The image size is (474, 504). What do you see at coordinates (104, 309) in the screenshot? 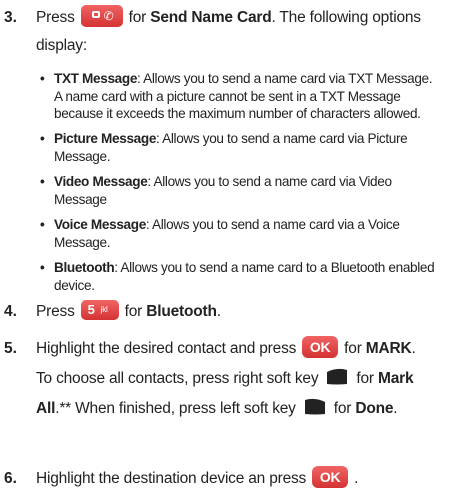
I see `key-sub-label: jkl` at bounding box center [104, 309].